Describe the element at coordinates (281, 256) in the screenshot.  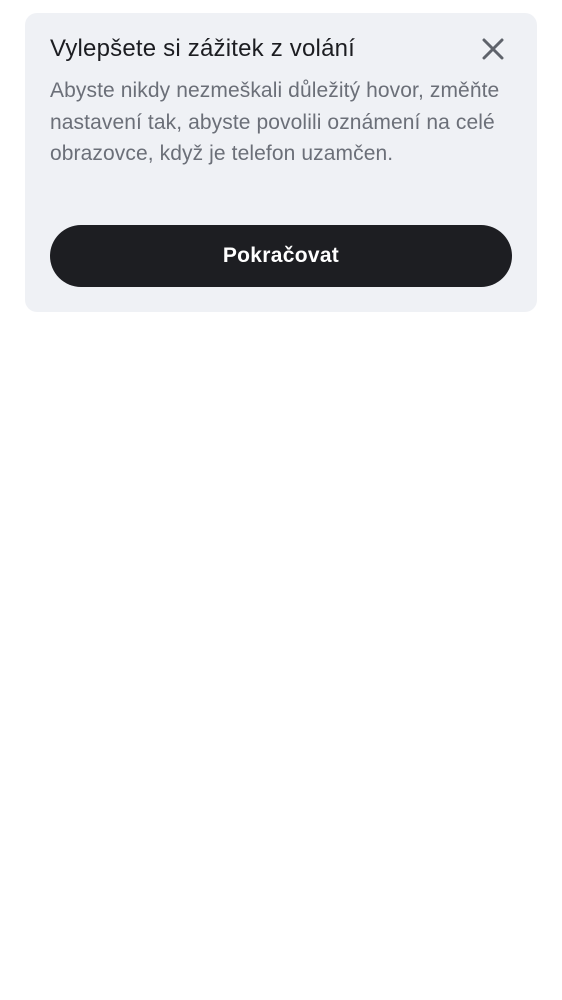
I see `continue-button: Pokračovat` at that location.